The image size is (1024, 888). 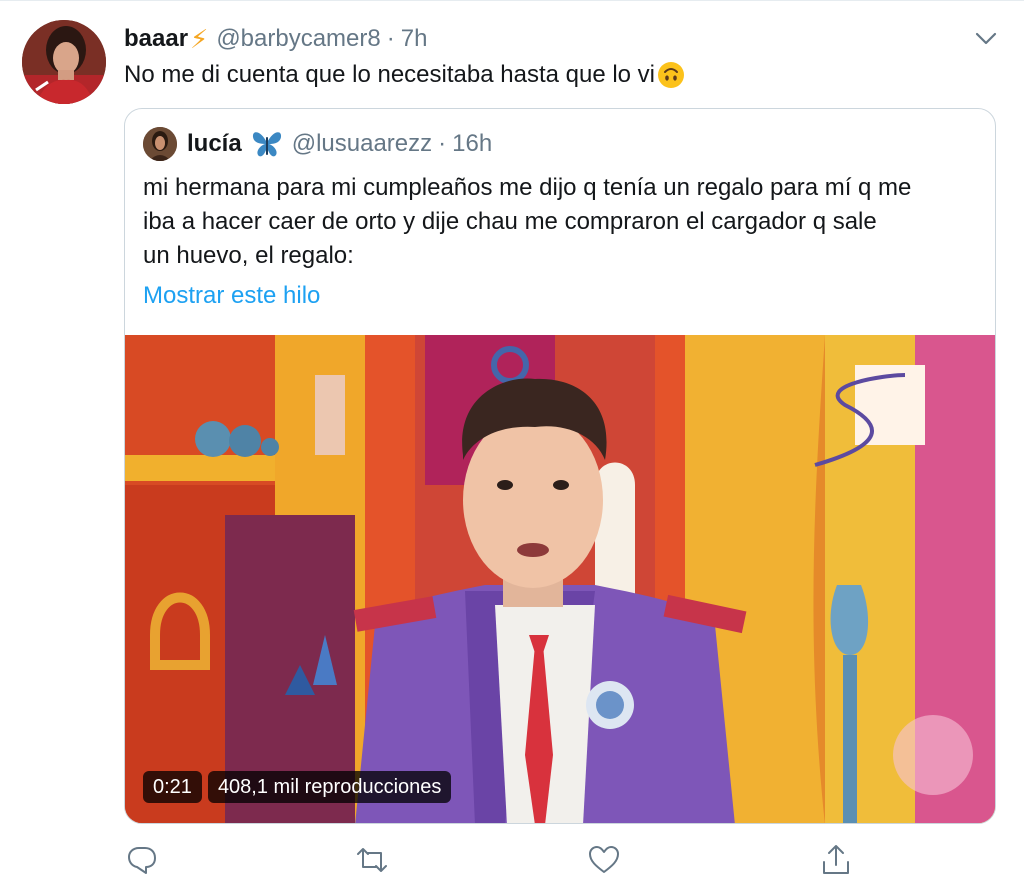 What do you see at coordinates (504, 860) in the screenshot?
I see `tweet-actions` at bounding box center [504, 860].